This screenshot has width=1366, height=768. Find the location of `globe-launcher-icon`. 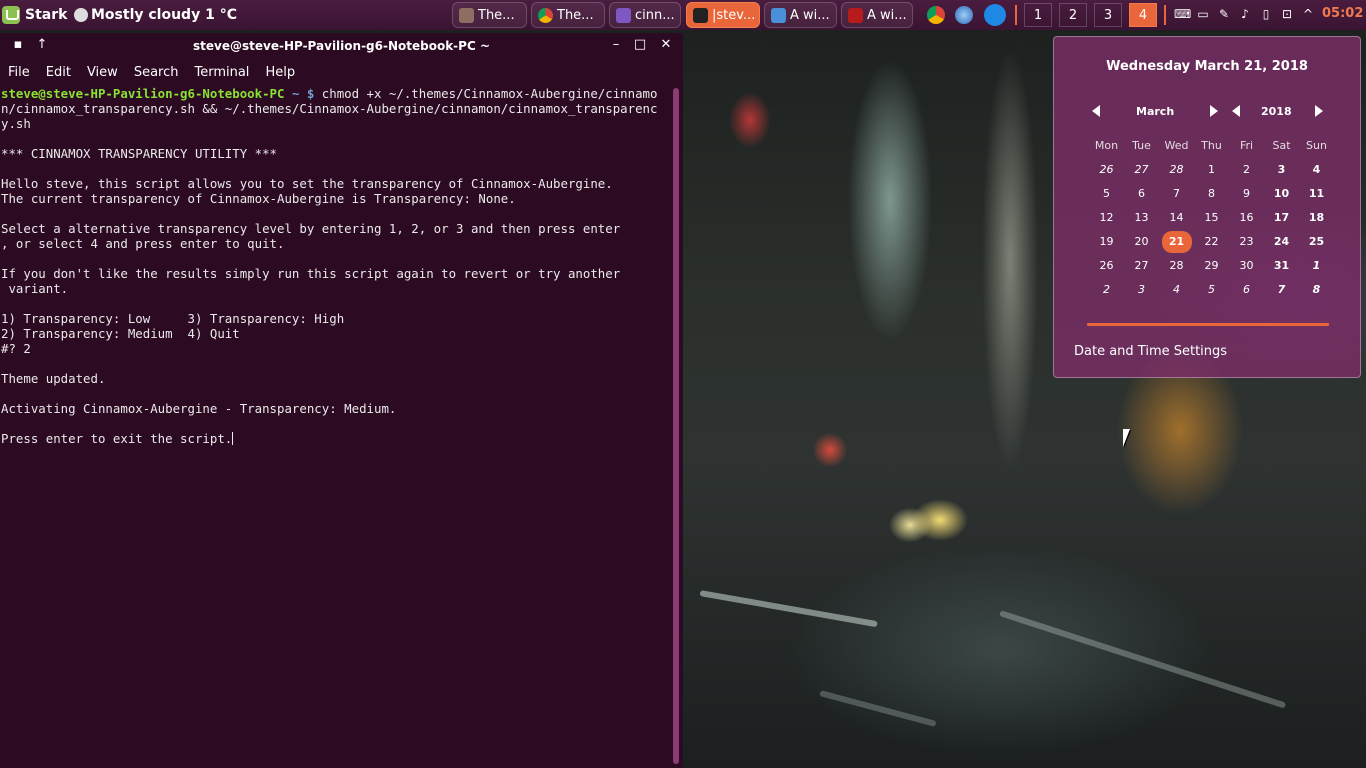

globe-launcher-icon is located at coordinates (964, 15).